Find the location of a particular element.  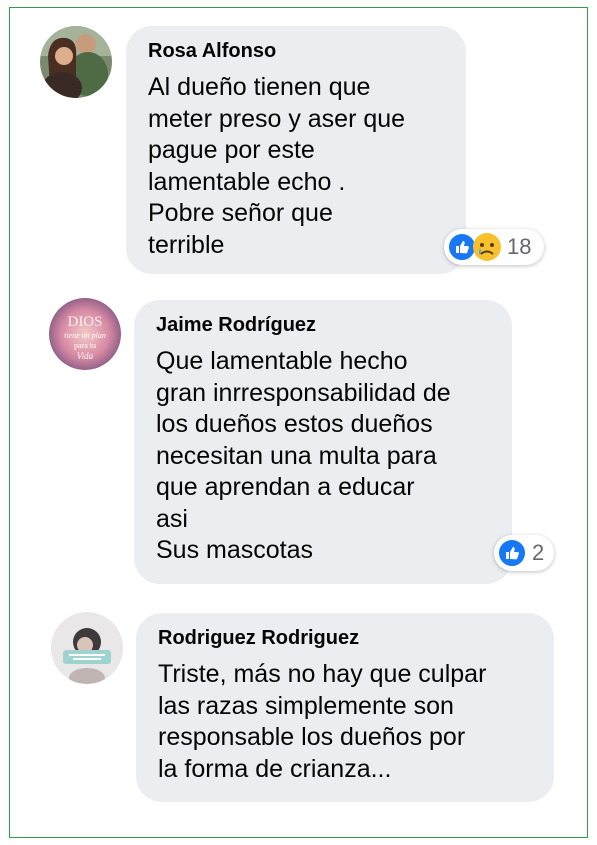

reaction-summary: 2 is located at coordinates (524, 553).